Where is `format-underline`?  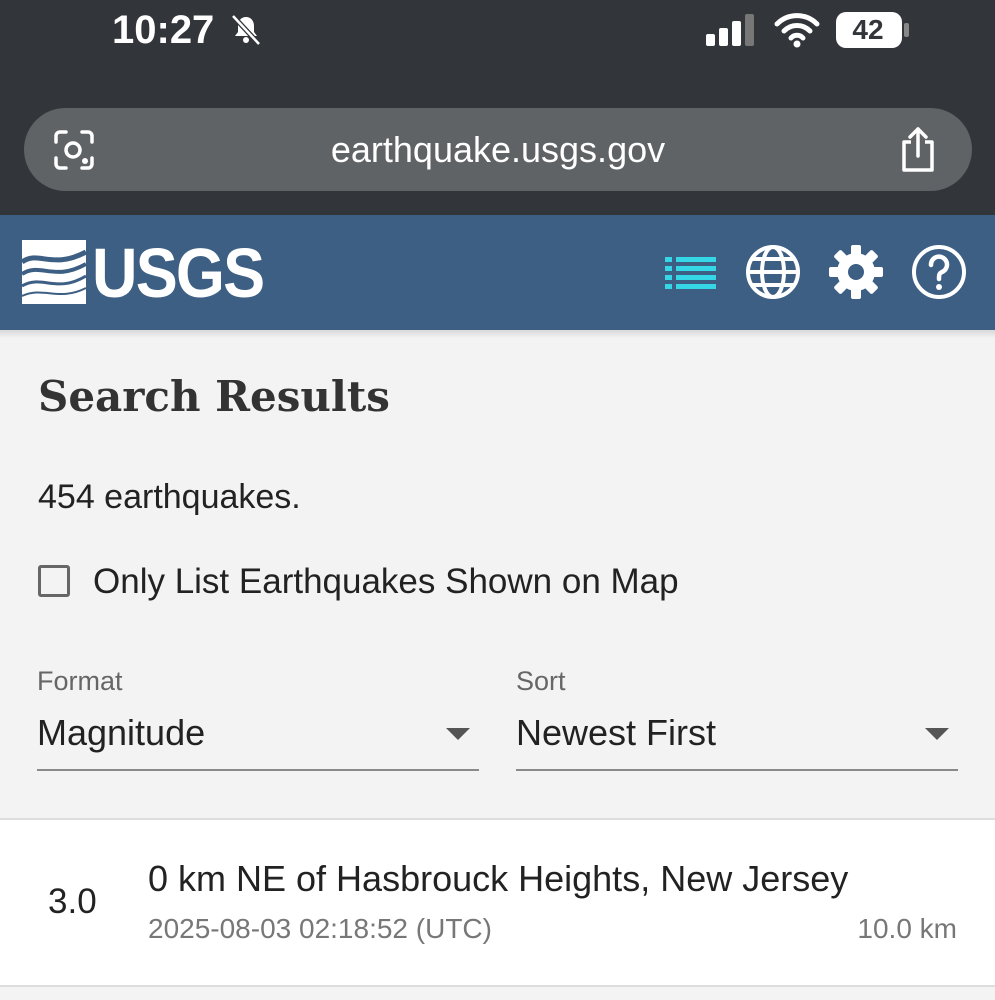 format-underline is located at coordinates (258, 770).